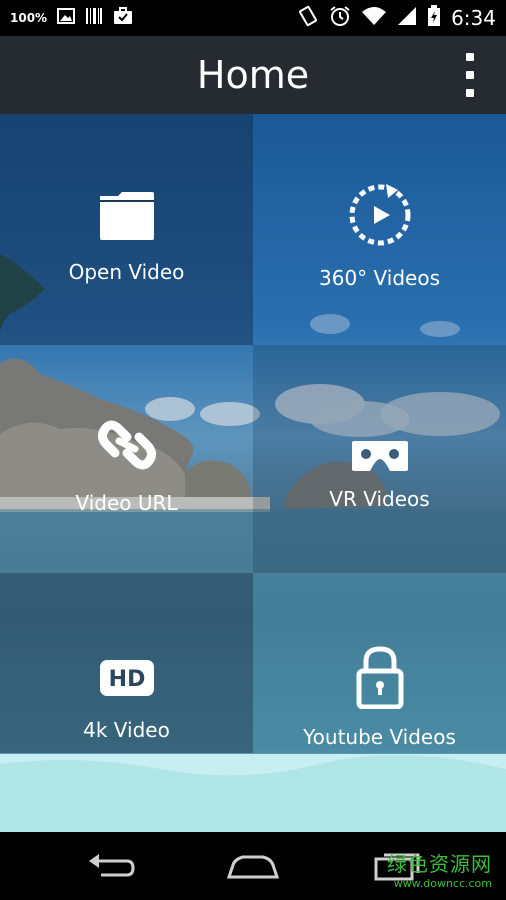 This screenshot has height=900, width=506. I want to click on tile-360-videos: 360° Videos, so click(379, 229).